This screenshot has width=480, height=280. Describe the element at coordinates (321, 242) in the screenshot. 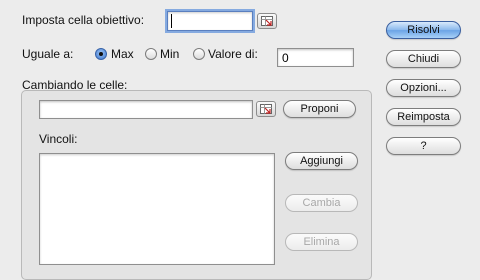

I see `delete-constraint-button: Elimina` at that location.